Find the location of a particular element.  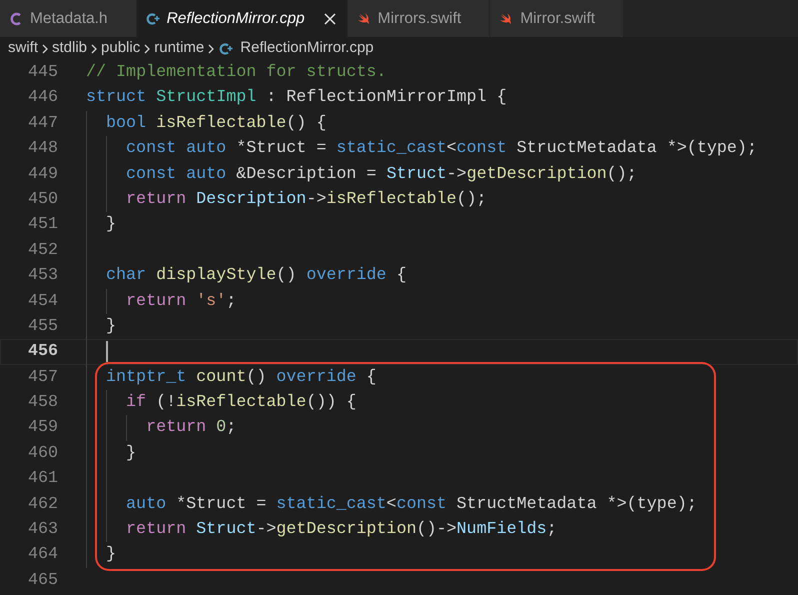

breadcrumb-item: runtime is located at coordinates (179, 48).